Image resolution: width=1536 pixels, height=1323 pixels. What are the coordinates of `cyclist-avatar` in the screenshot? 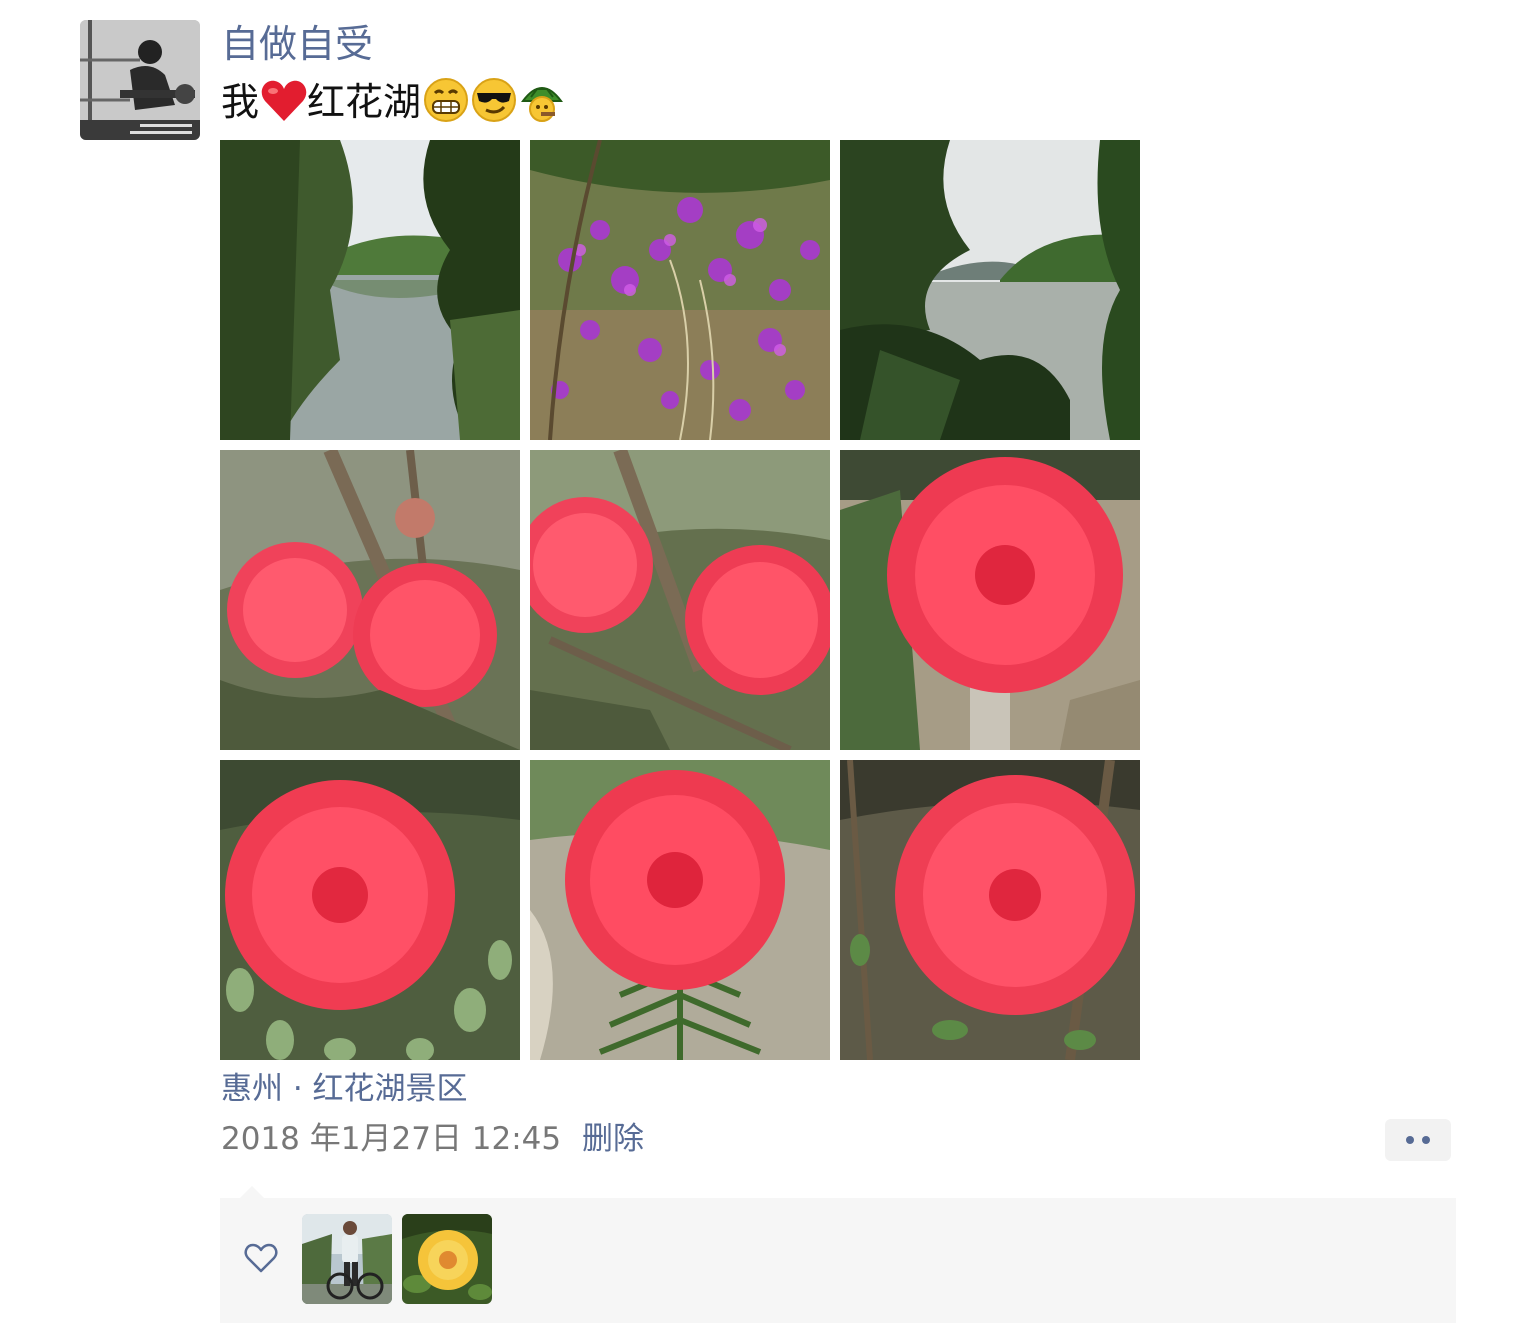 It's located at (347, 1259).